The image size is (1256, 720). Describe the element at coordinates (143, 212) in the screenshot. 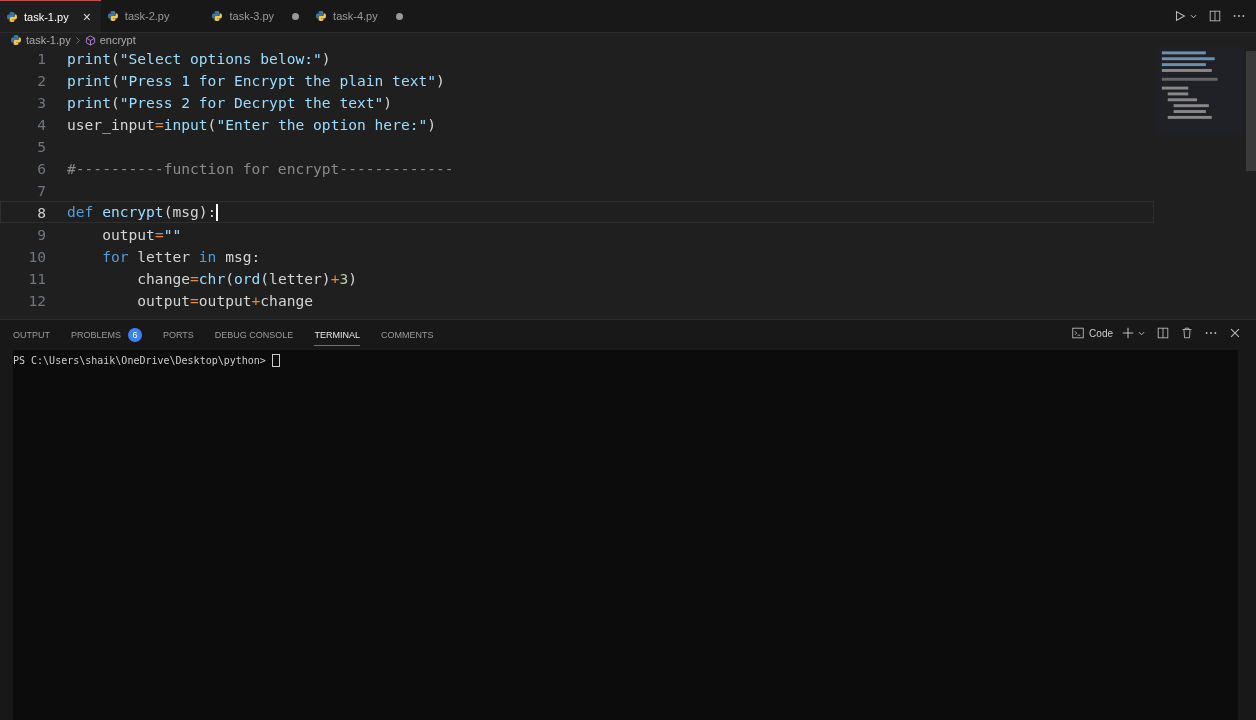

I see `code-line: def encrypt(msg):` at that location.